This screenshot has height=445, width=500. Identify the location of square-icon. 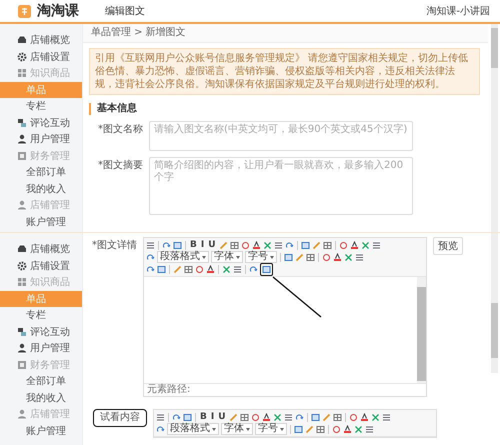
(22, 155).